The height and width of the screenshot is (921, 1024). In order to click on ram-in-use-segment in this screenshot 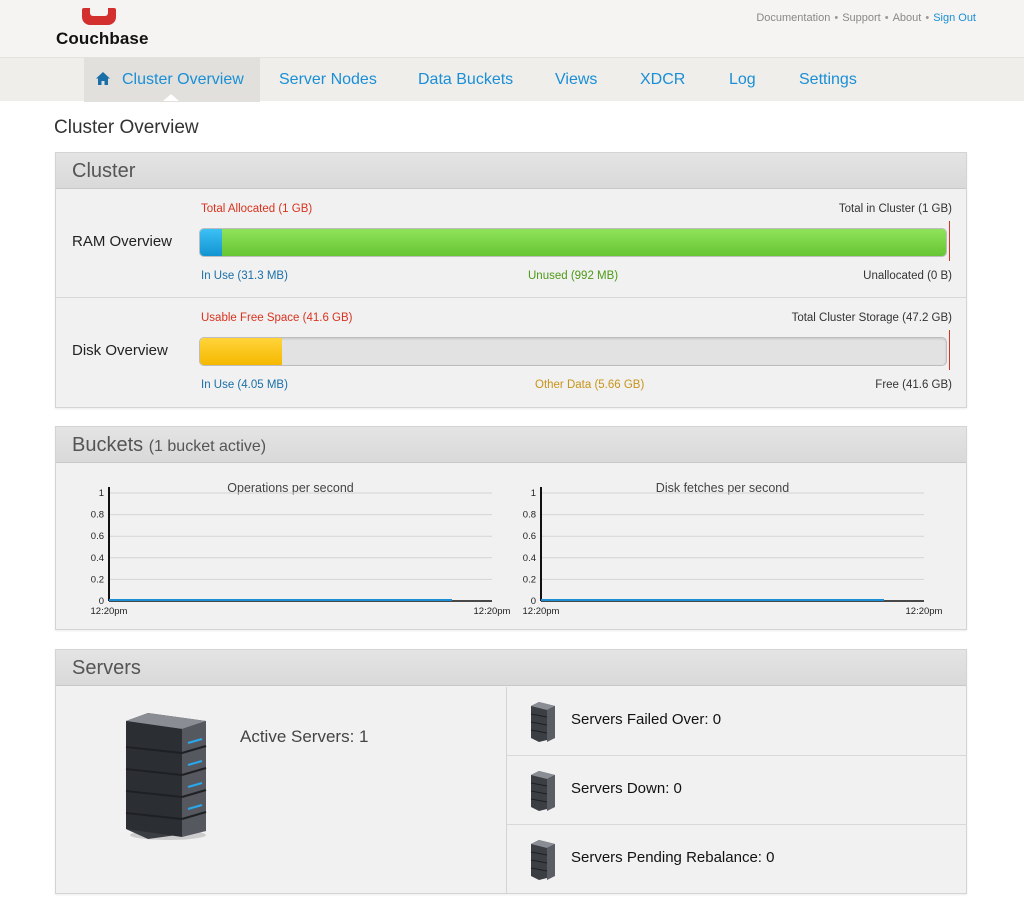, I will do `click(211, 242)`.